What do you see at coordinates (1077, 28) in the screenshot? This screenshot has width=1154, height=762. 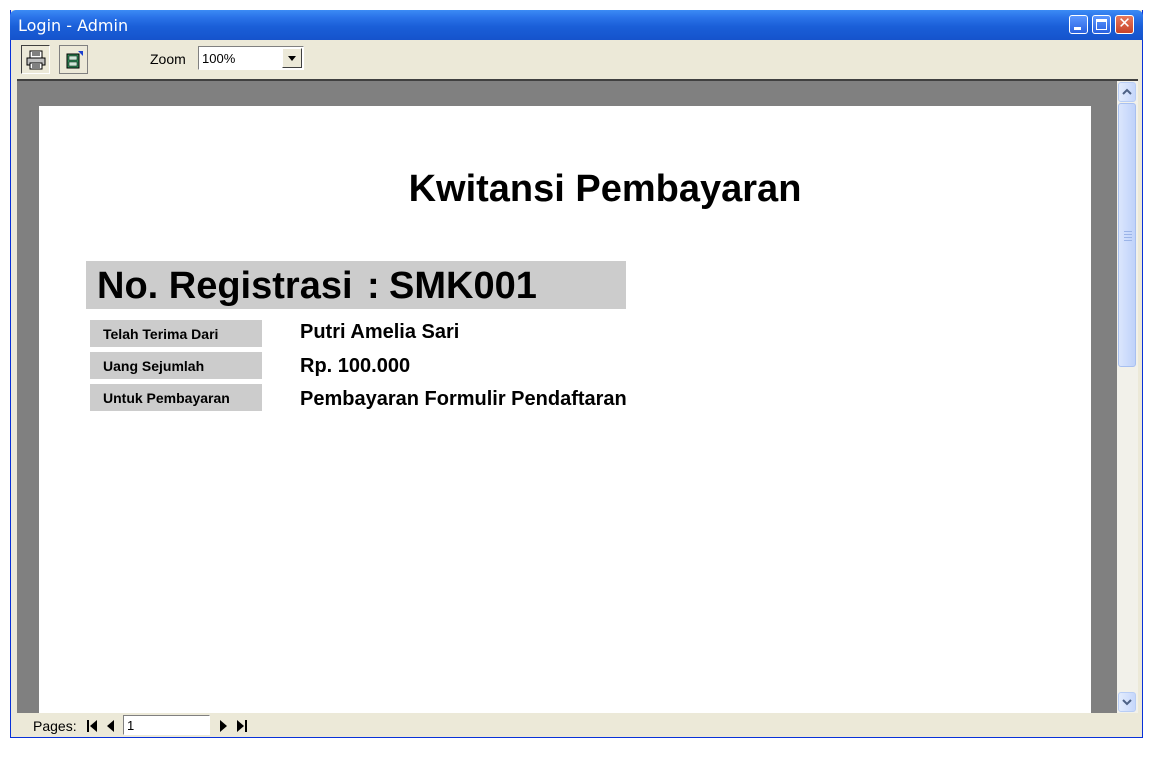 I see `minimize-icon` at bounding box center [1077, 28].